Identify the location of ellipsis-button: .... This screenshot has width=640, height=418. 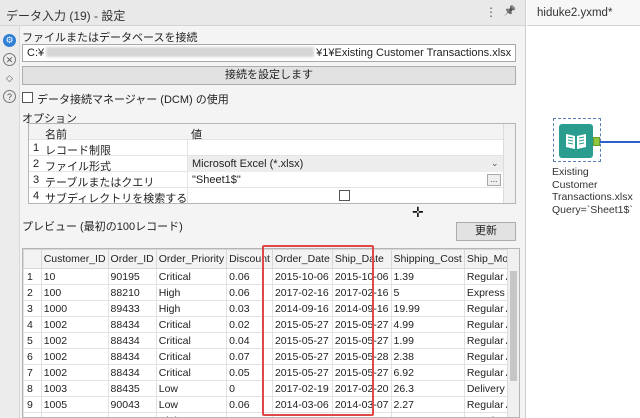
(494, 180).